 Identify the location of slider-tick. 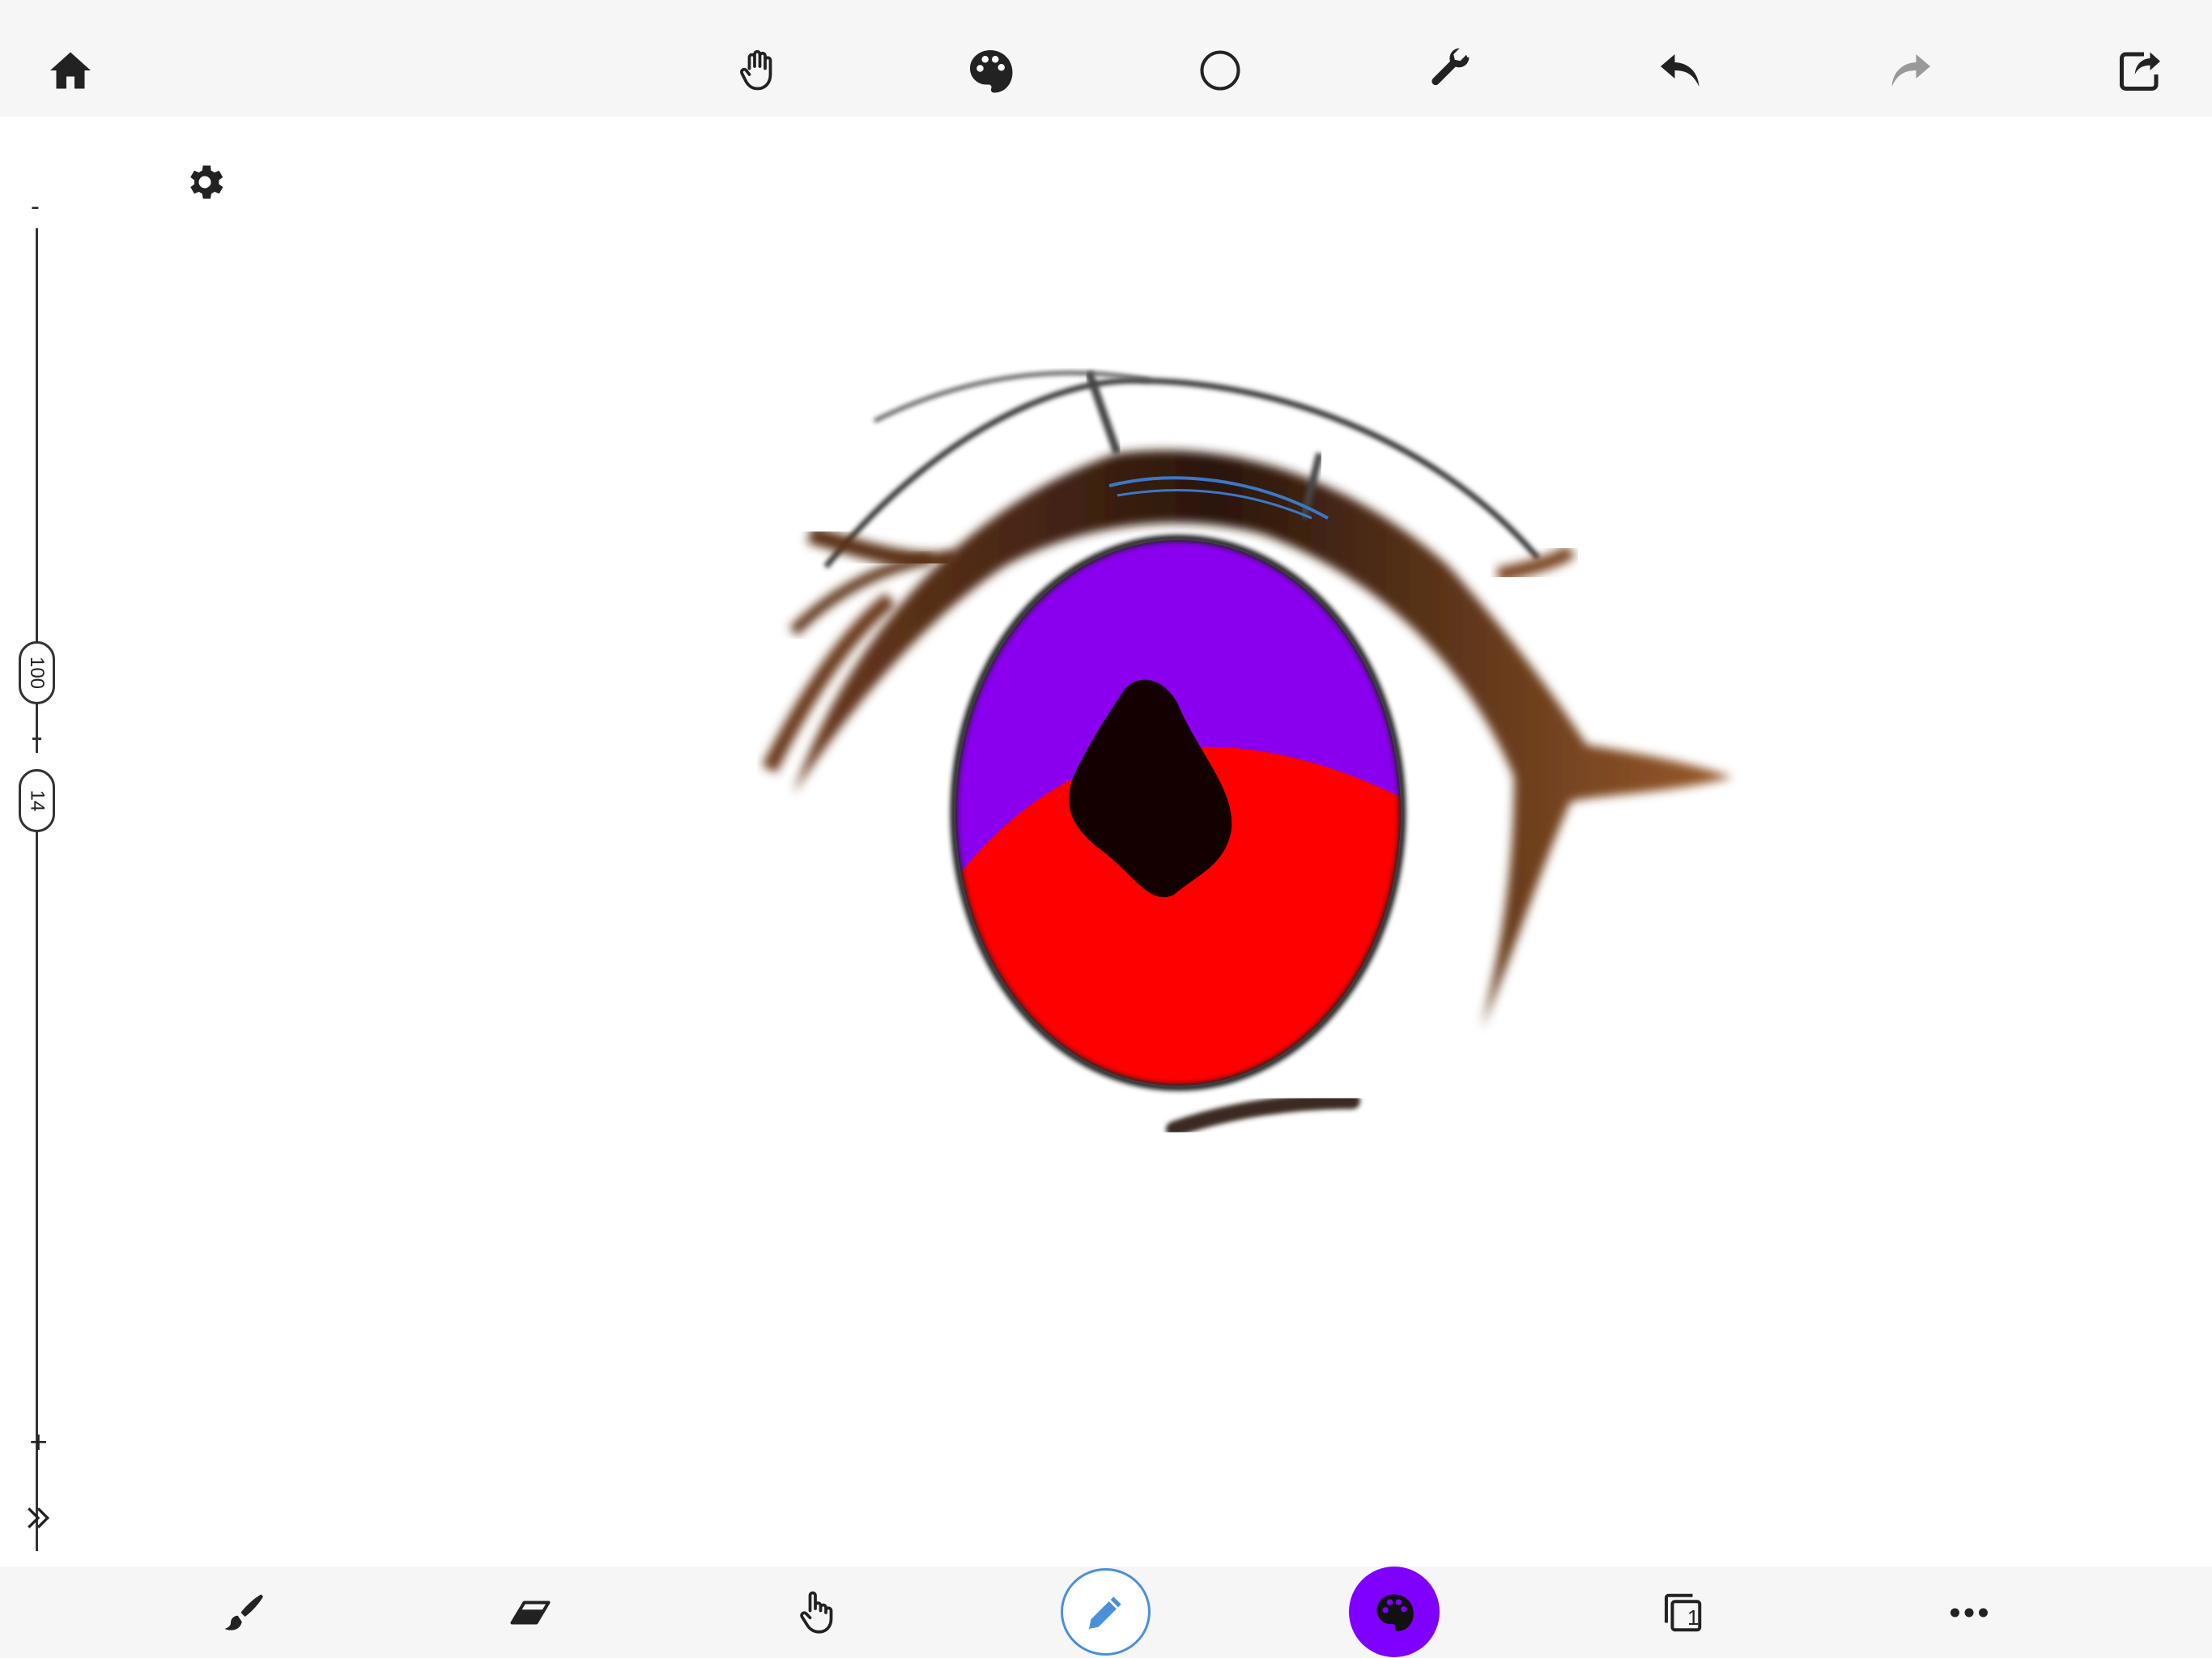
(37, 739).